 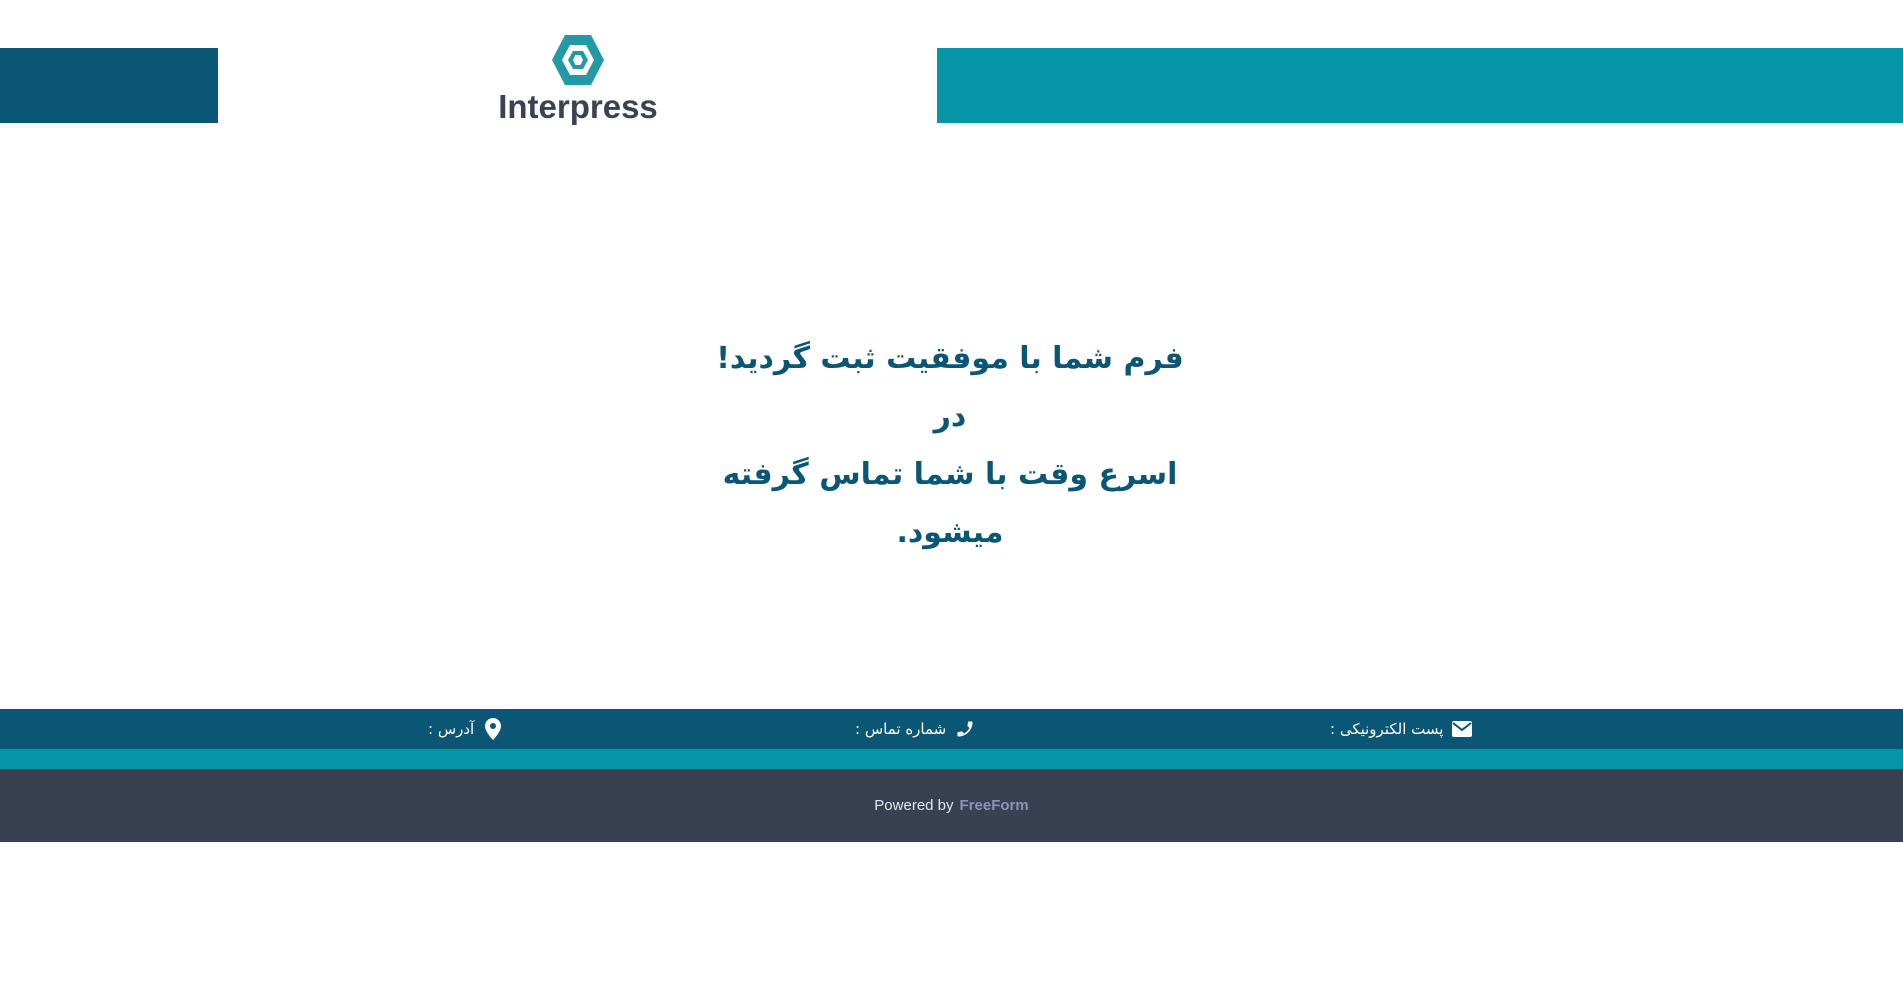 I want to click on accent-bar, so click(x=951, y=759).